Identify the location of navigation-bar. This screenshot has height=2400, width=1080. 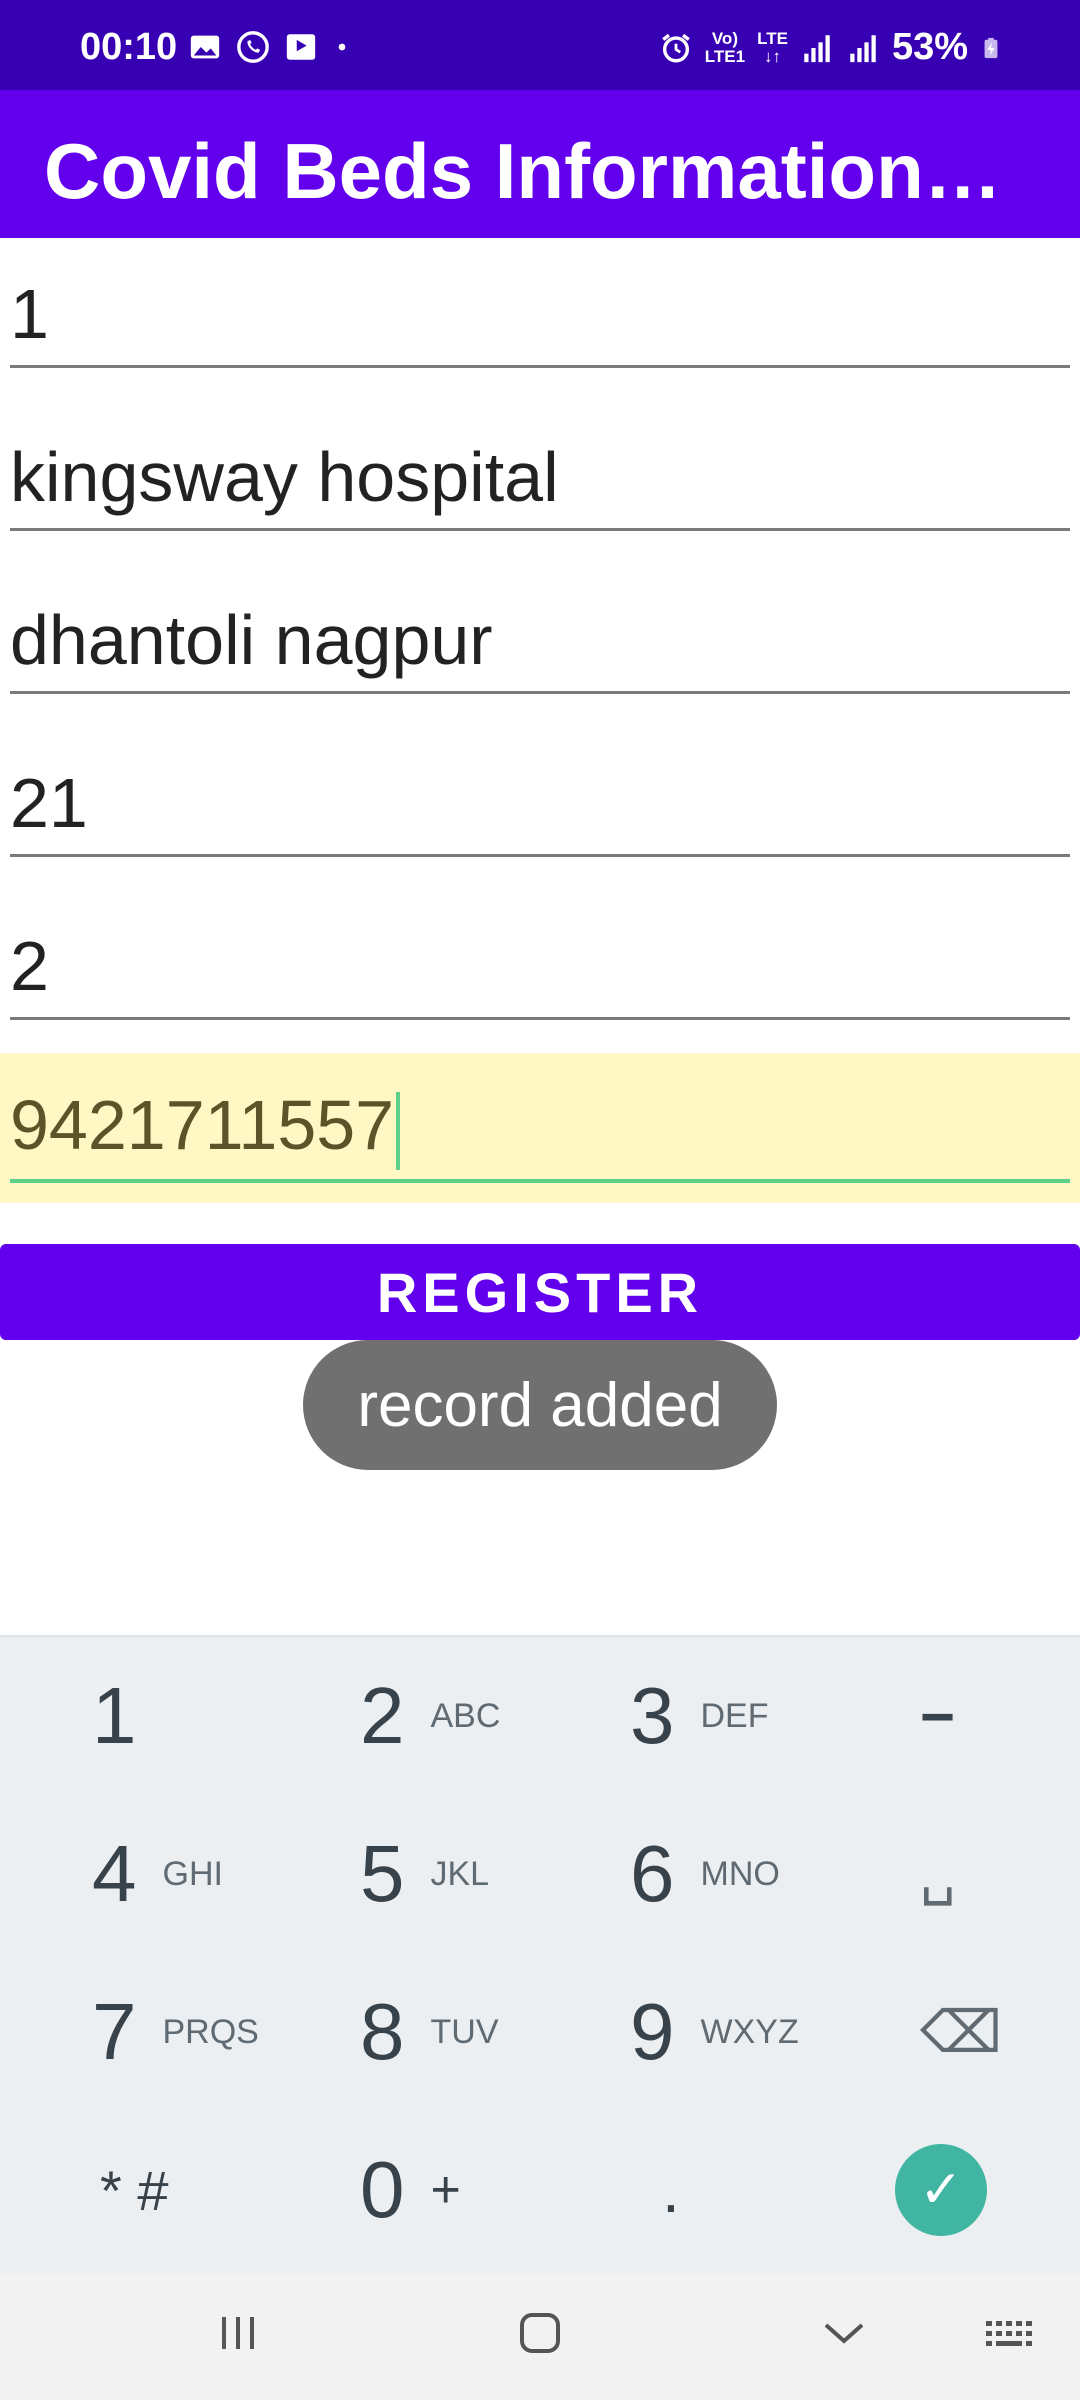
(540, 2336).